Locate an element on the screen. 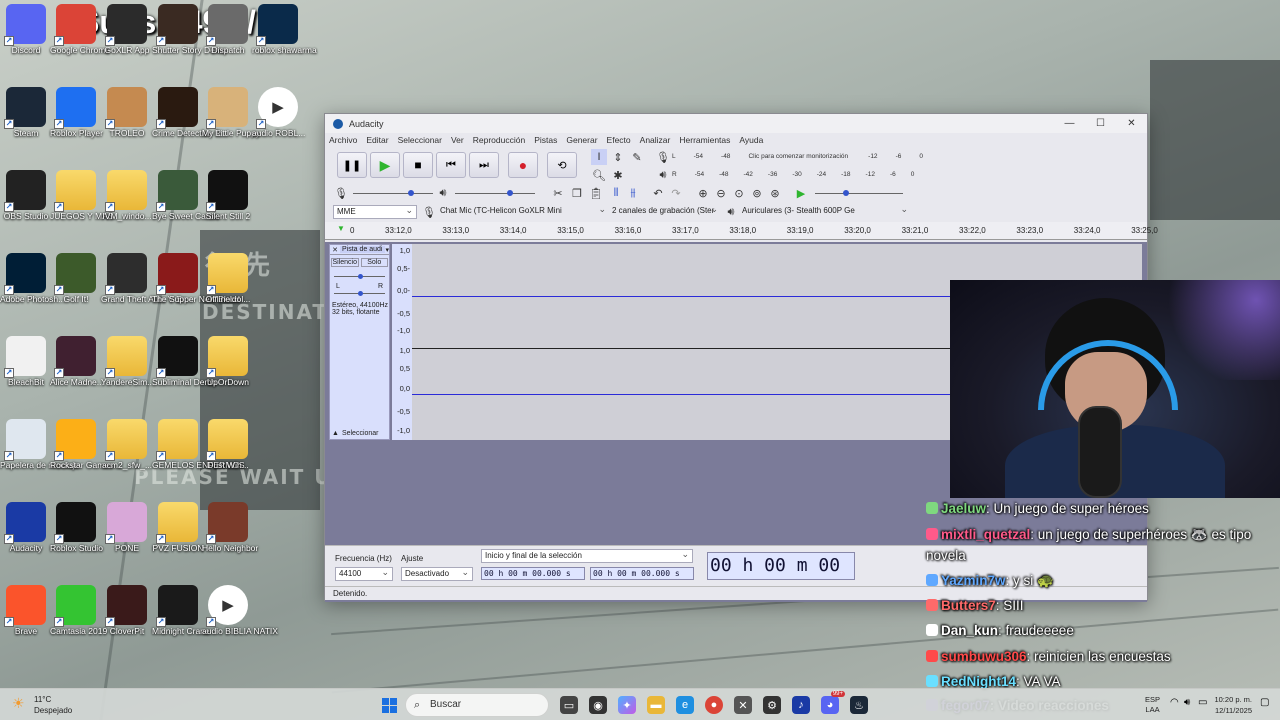 This screenshot has height=720, width=1280. menu-item: Pistas is located at coordinates (545, 140).